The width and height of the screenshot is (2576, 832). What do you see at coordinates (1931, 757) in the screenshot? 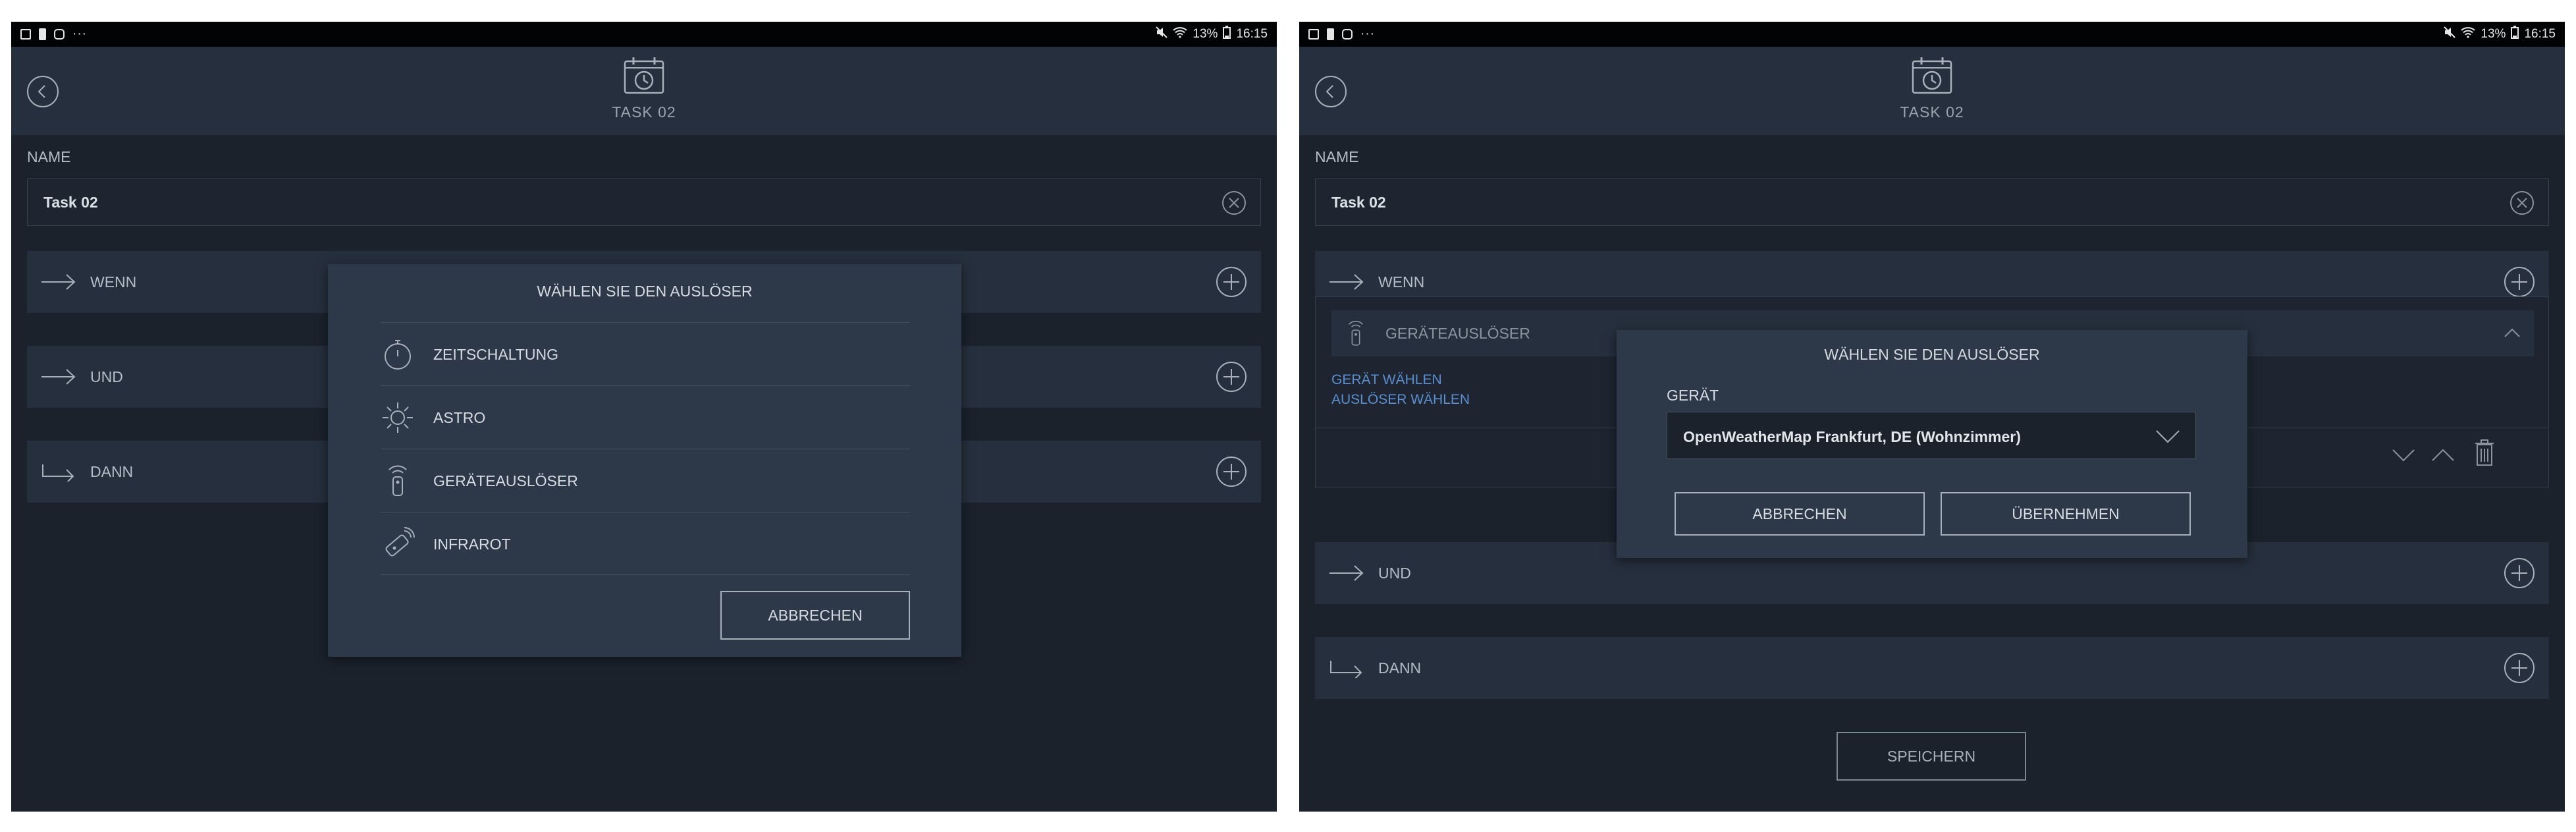
I see `save-button: SPEICHERN` at bounding box center [1931, 757].